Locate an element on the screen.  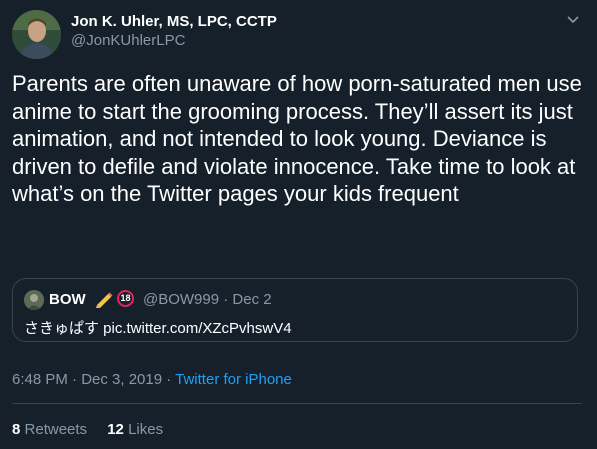
author-display-name: Jon K. Uhler, MS, LPC, CCTP is located at coordinates (174, 22).